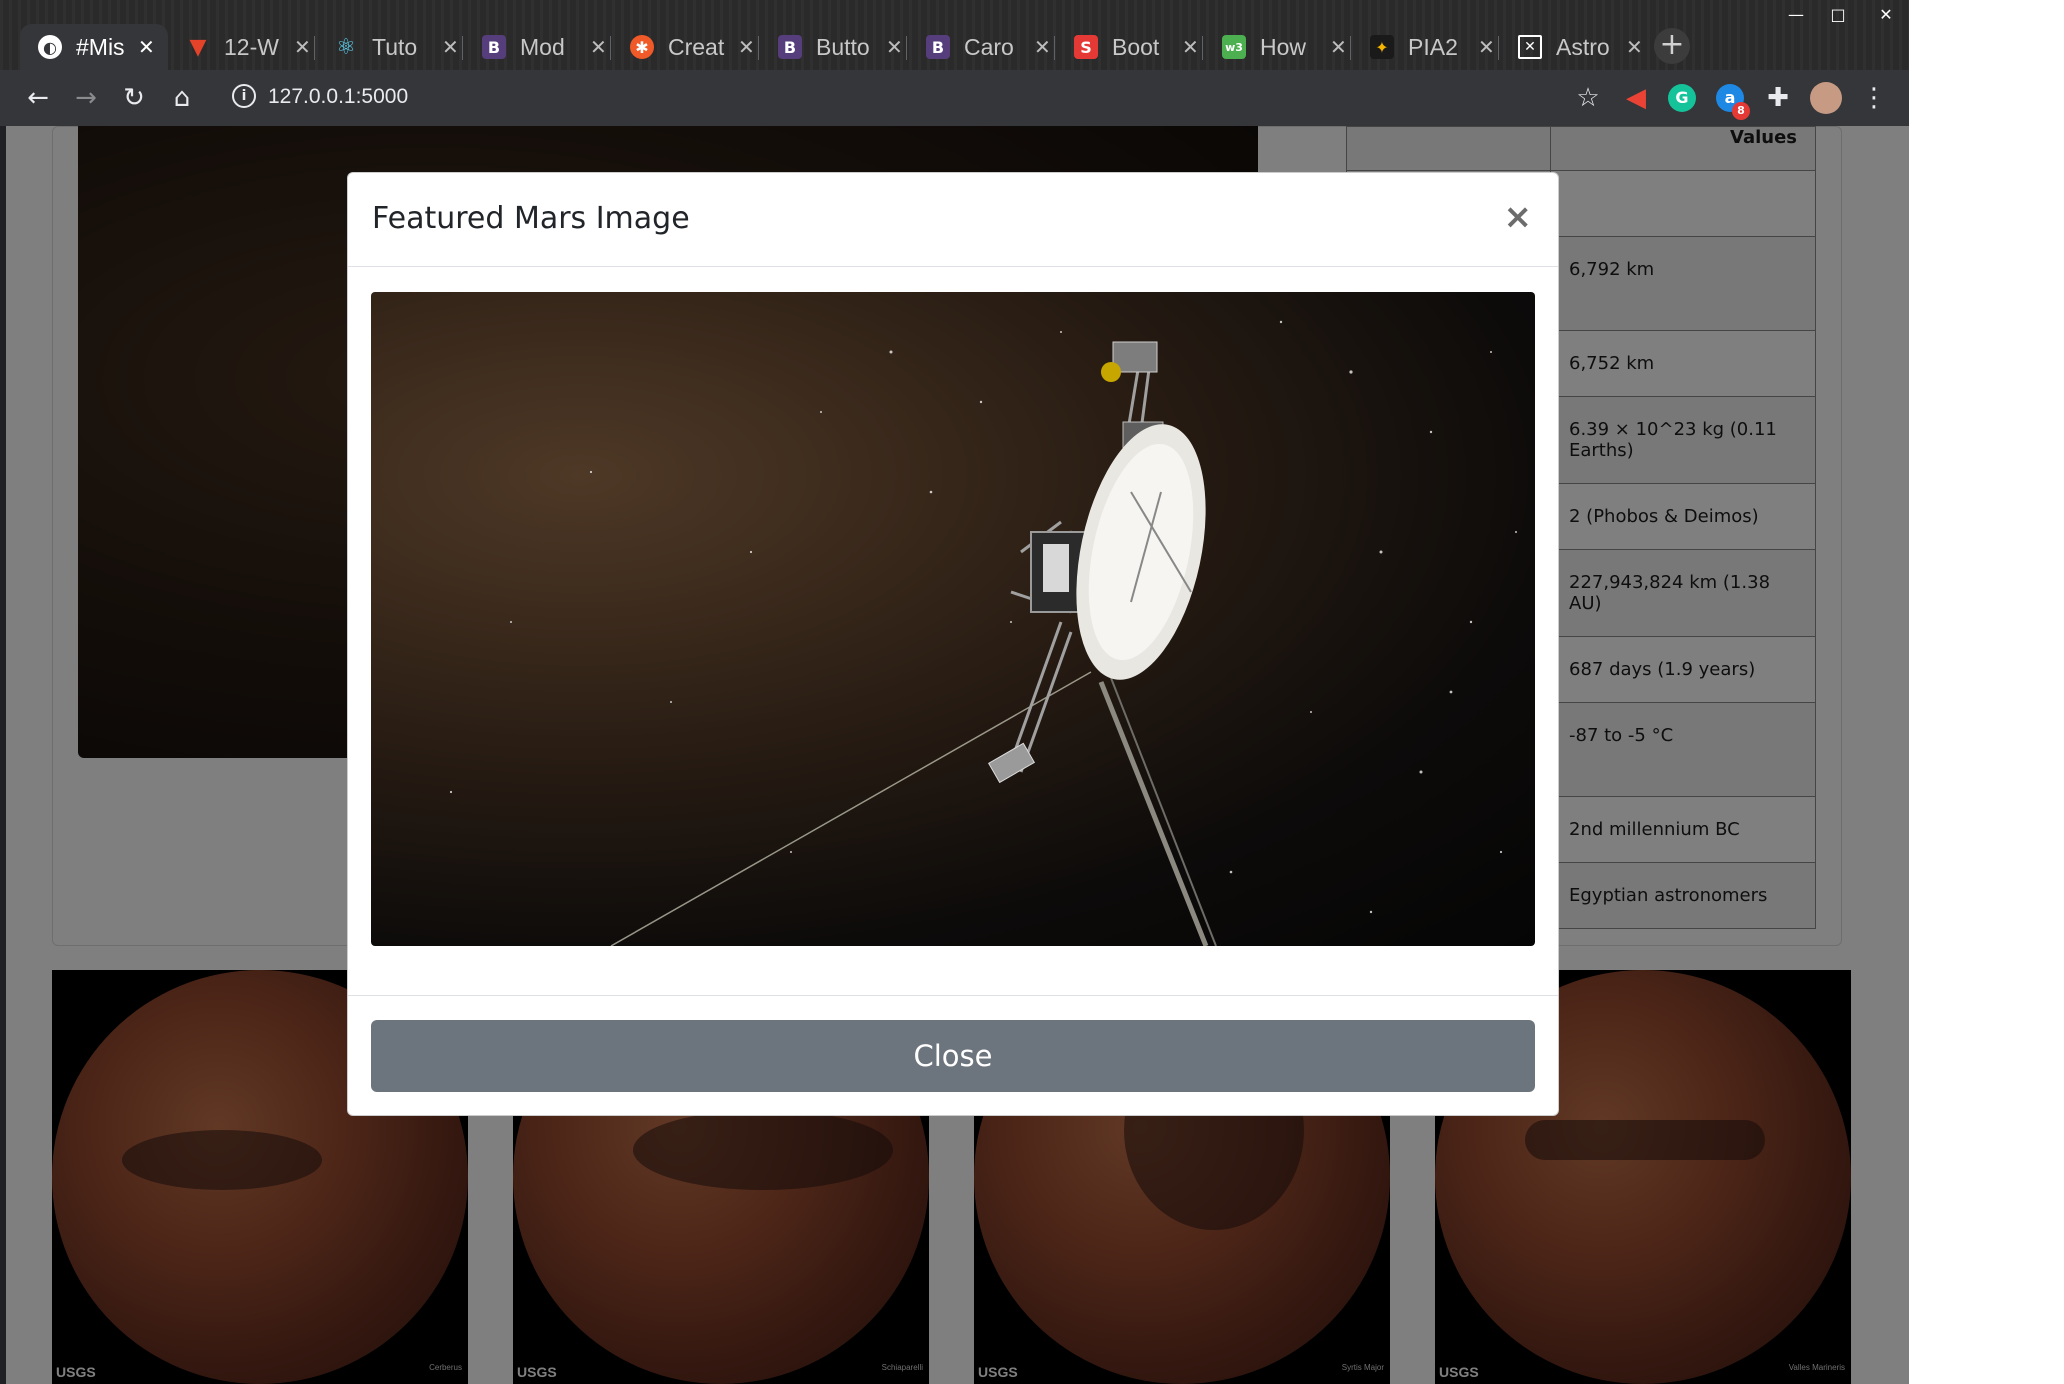 The height and width of the screenshot is (1384, 2064). I want to click on avatar, so click(1826, 98).